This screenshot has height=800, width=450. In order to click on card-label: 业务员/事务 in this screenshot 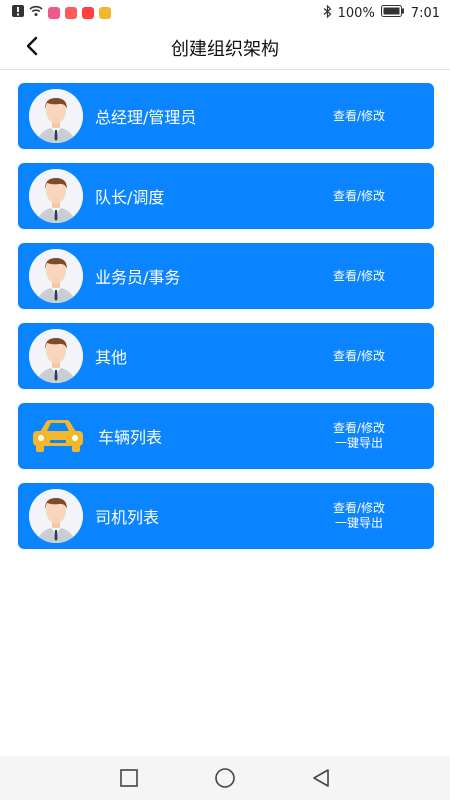, I will do `click(138, 277)`.